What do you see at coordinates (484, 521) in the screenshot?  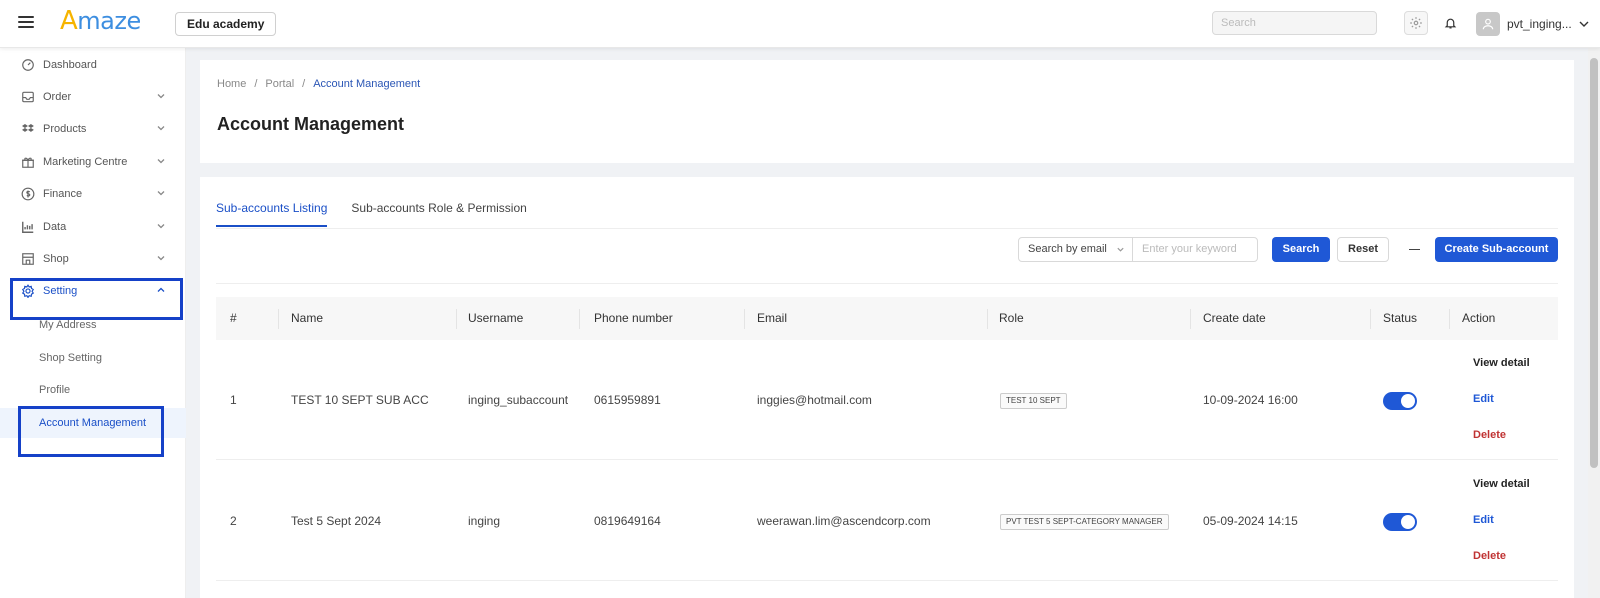 I see `cell-username: inging` at bounding box center [484, 521].